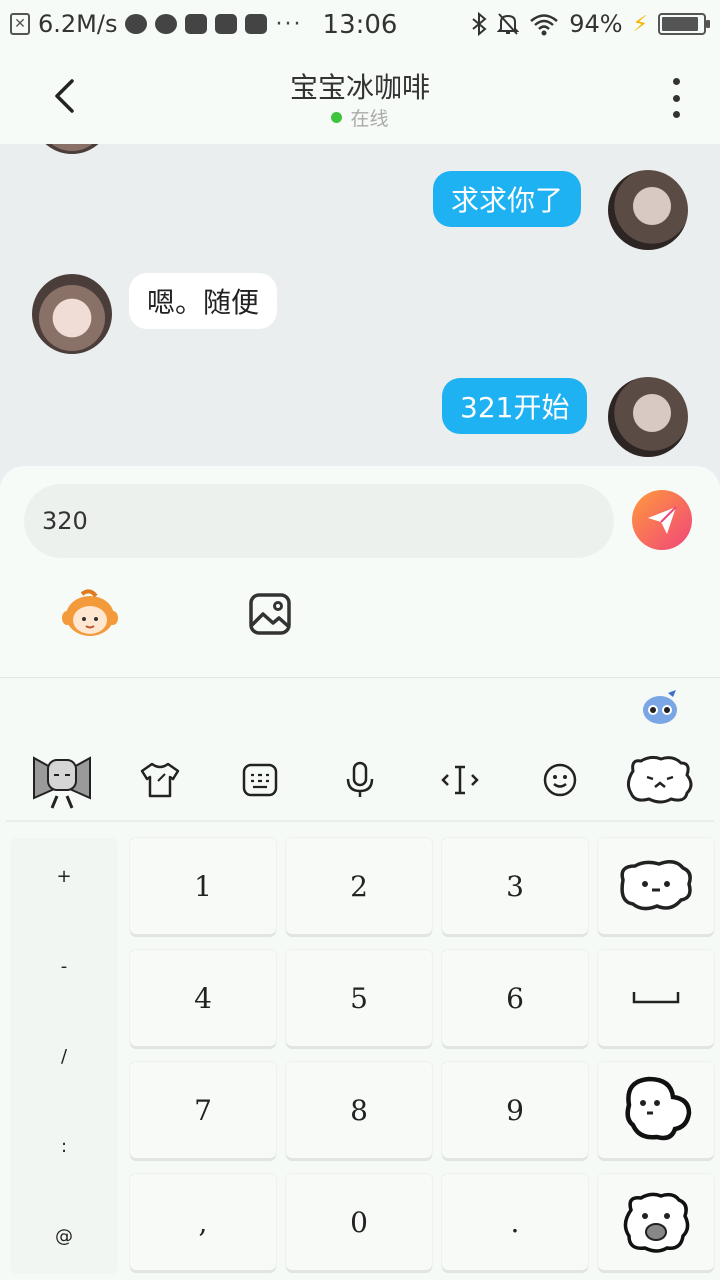  I want to click on charging-icon: ⚡, so click(640, 24).